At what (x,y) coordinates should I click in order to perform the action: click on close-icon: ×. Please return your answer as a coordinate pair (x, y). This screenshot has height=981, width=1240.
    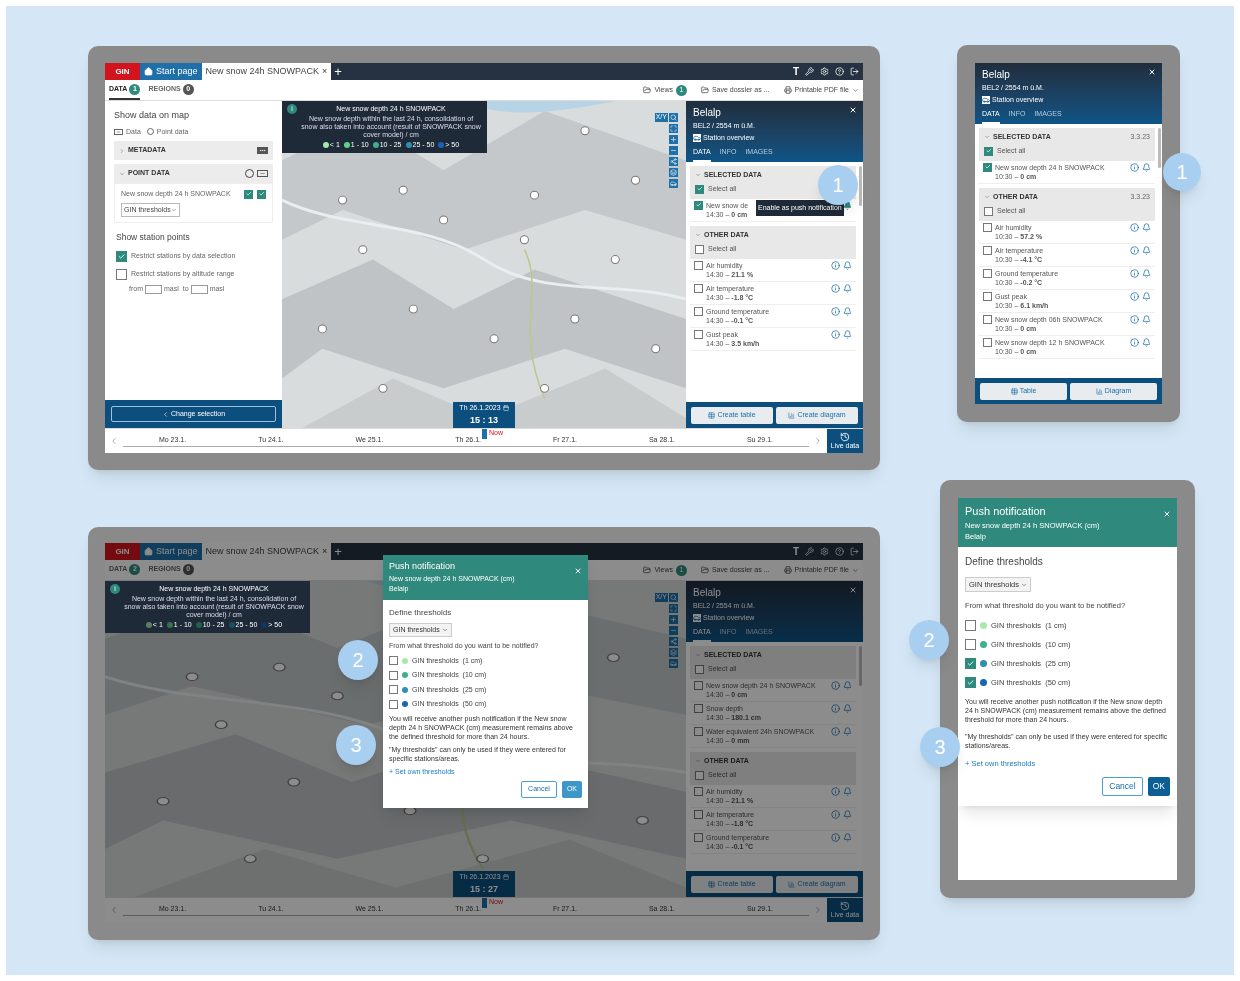
    Looking at the image, I should click on (324, 71).